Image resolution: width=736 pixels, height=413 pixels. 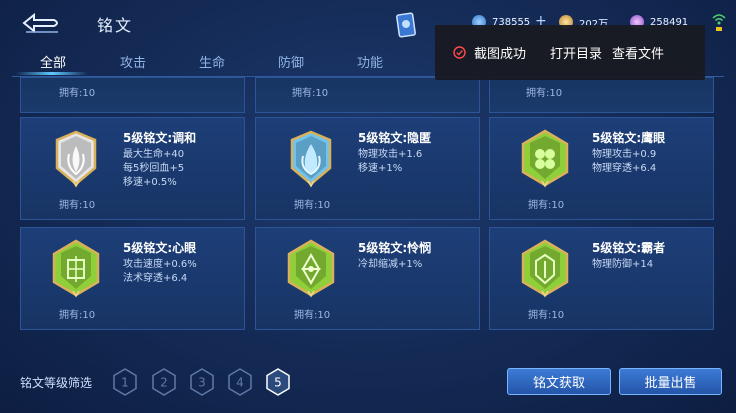 What do you see at coordinates (150, 182) in the screenshot?
I see `rune-stat-line: 移速+0.5%` at bounding box center [150, 182].